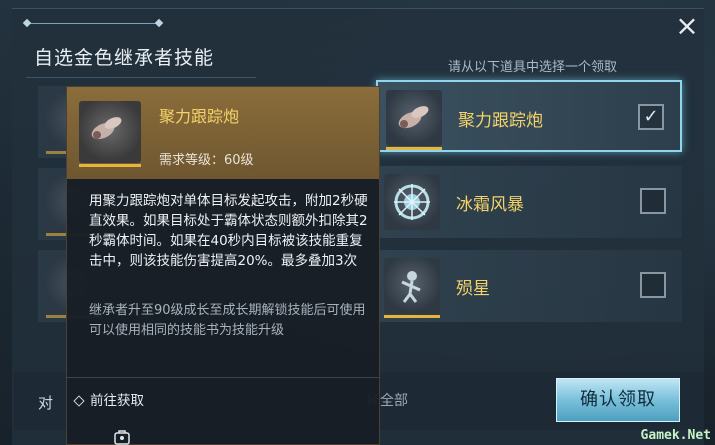 This screenshot has height=445, width=715. Describe the element at coordinates (122, 437) in the screenshot. I see `bag-icon` at that location.